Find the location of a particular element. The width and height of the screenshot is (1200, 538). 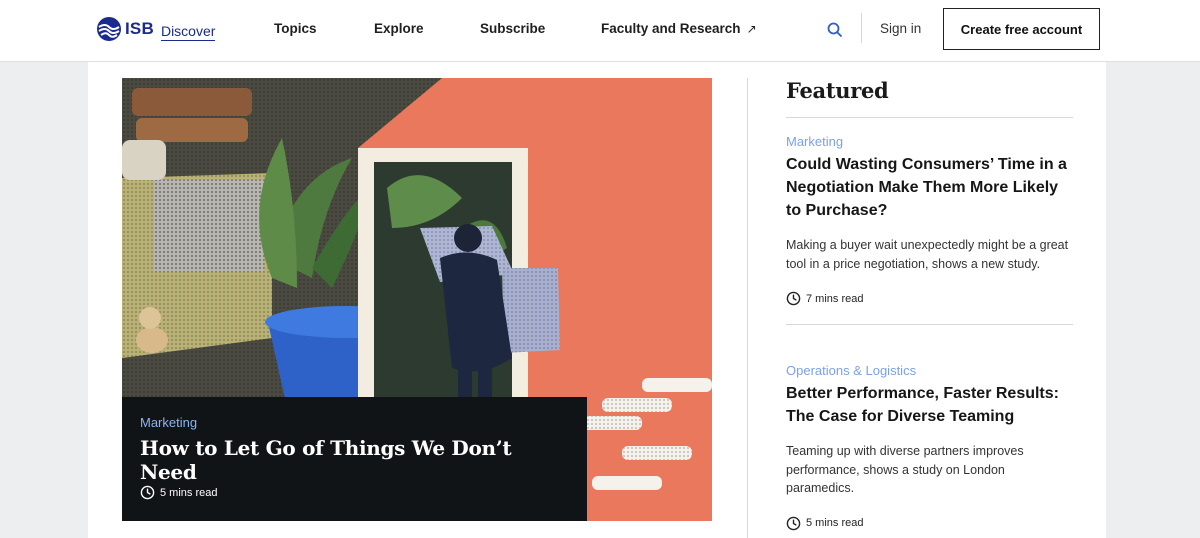

sign-in-link: Sign in is located at coordinates (900, 28).